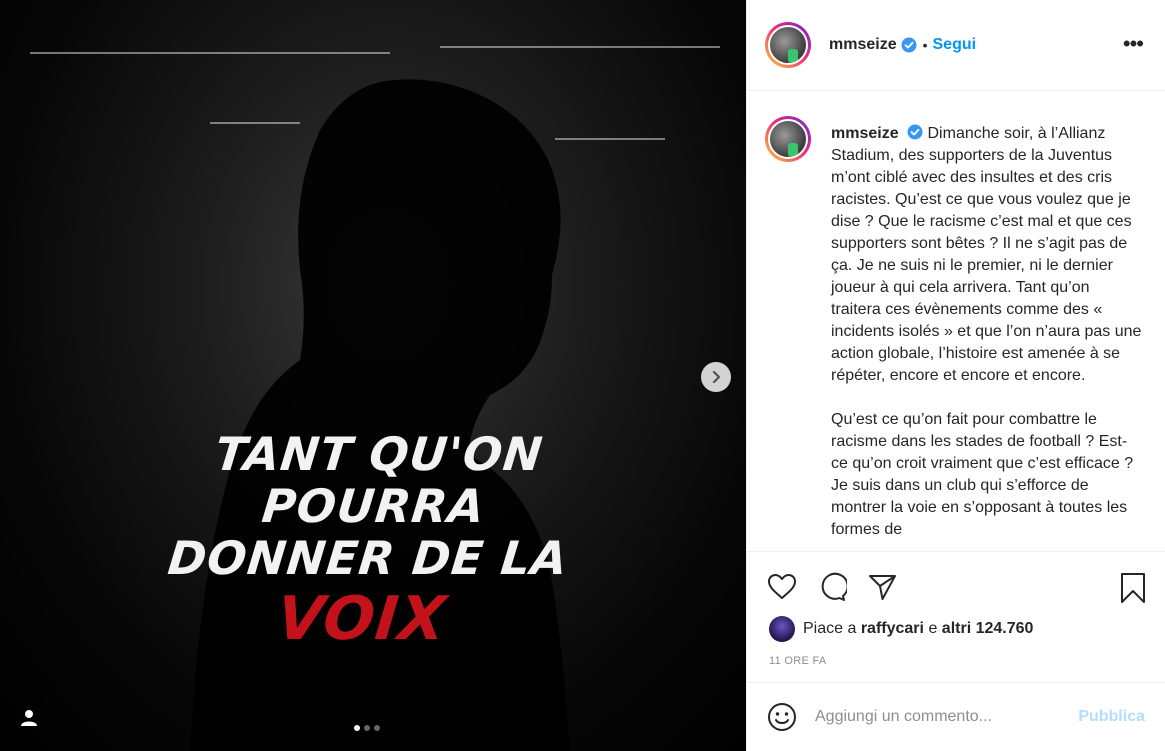  I want to click on save-button, so click(1133, 590).